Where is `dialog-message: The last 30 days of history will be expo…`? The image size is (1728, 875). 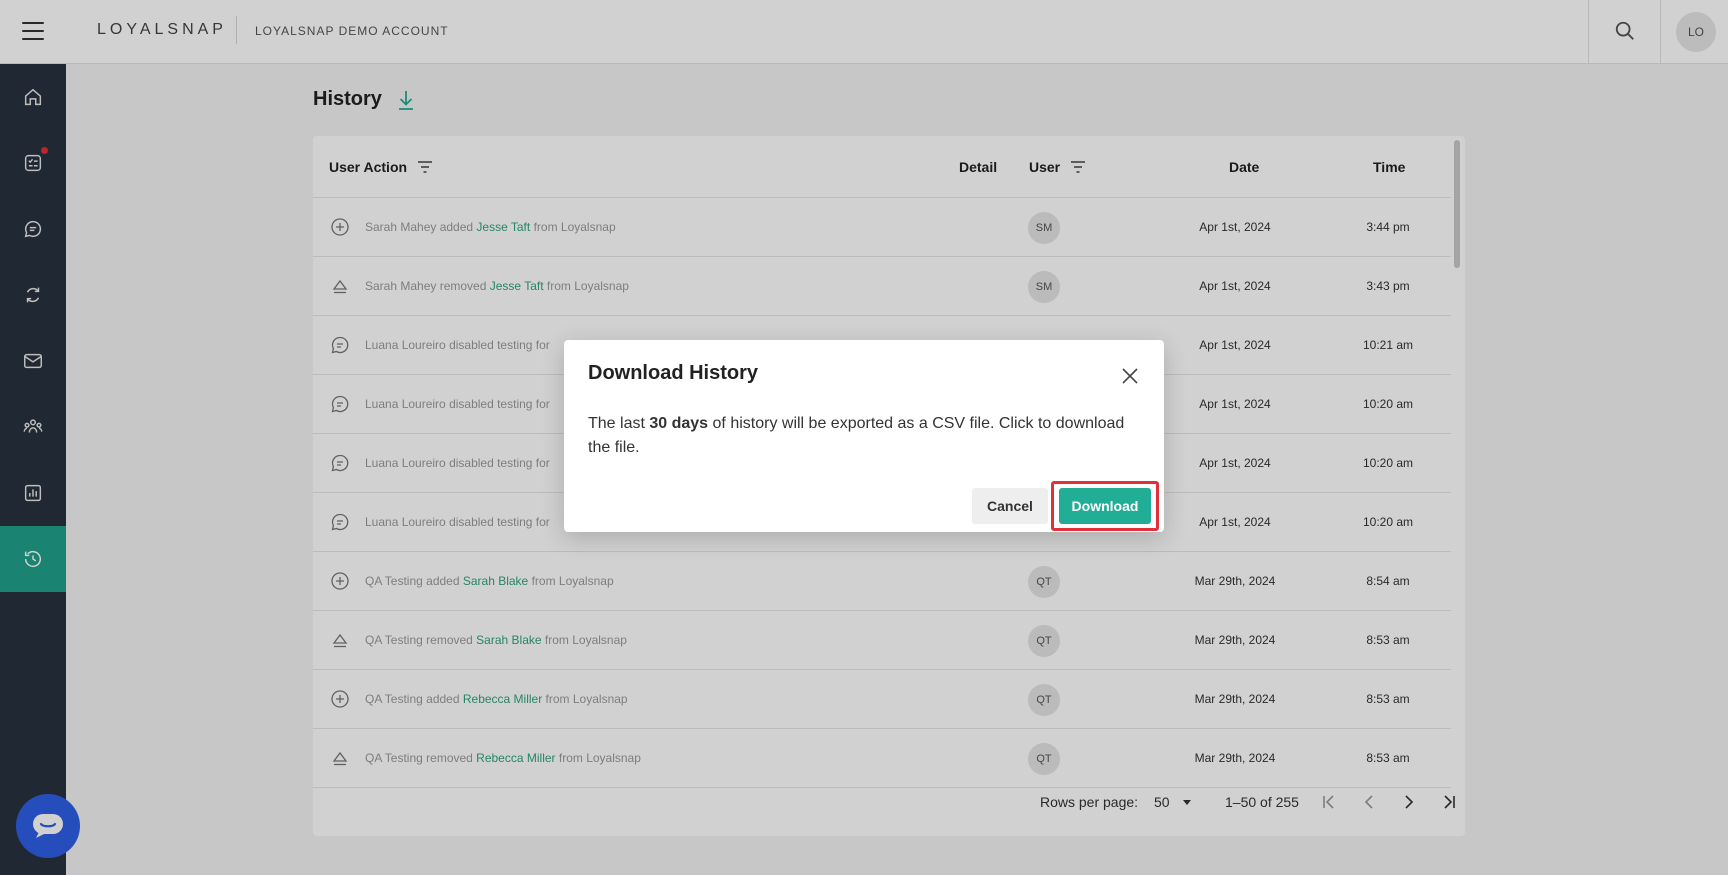 dialog-message: The last 30 days of history will be expo… is located at coordinates (866, 436).